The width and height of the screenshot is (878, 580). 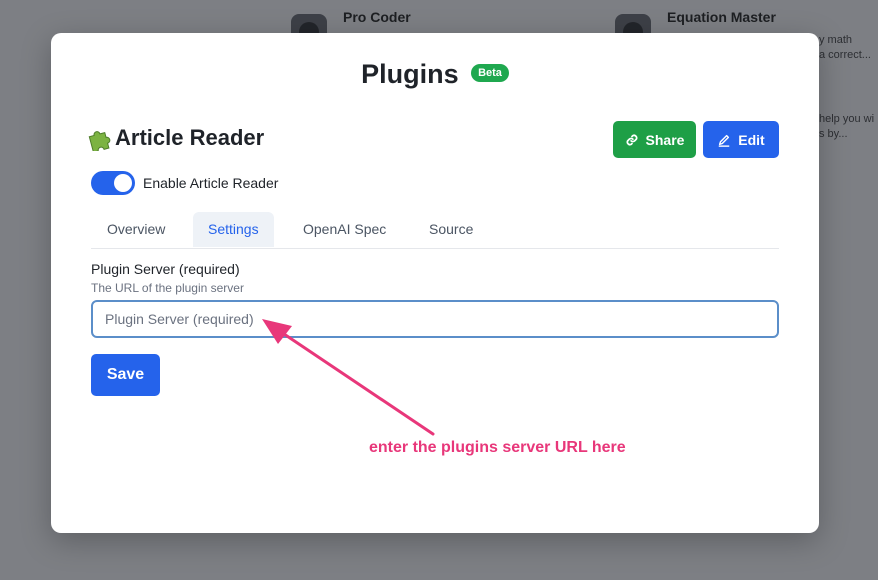 I want to click on plugin-header: Article Reader Share Edit, so click(x=433, y=139).